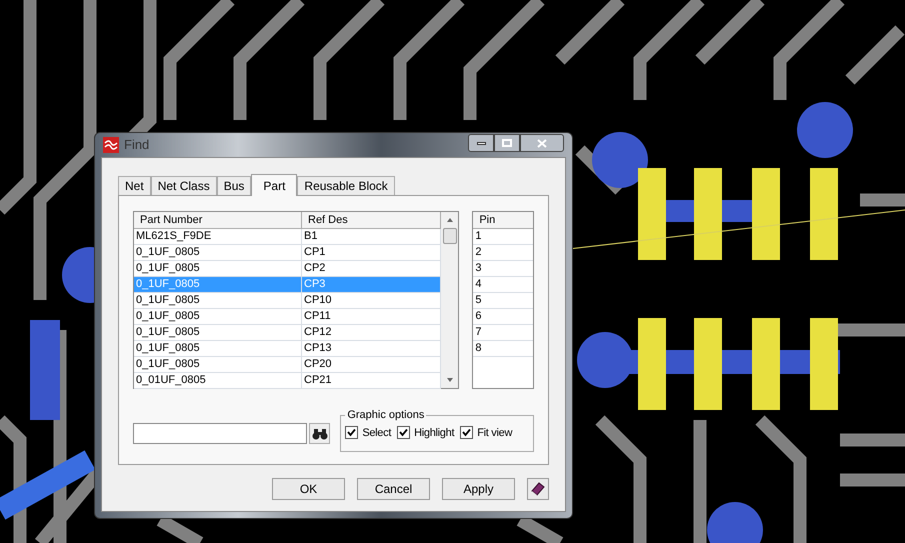 This screenshot has width=905, height=543. I want to click on group-title: Graphic options, so click(386, 415).